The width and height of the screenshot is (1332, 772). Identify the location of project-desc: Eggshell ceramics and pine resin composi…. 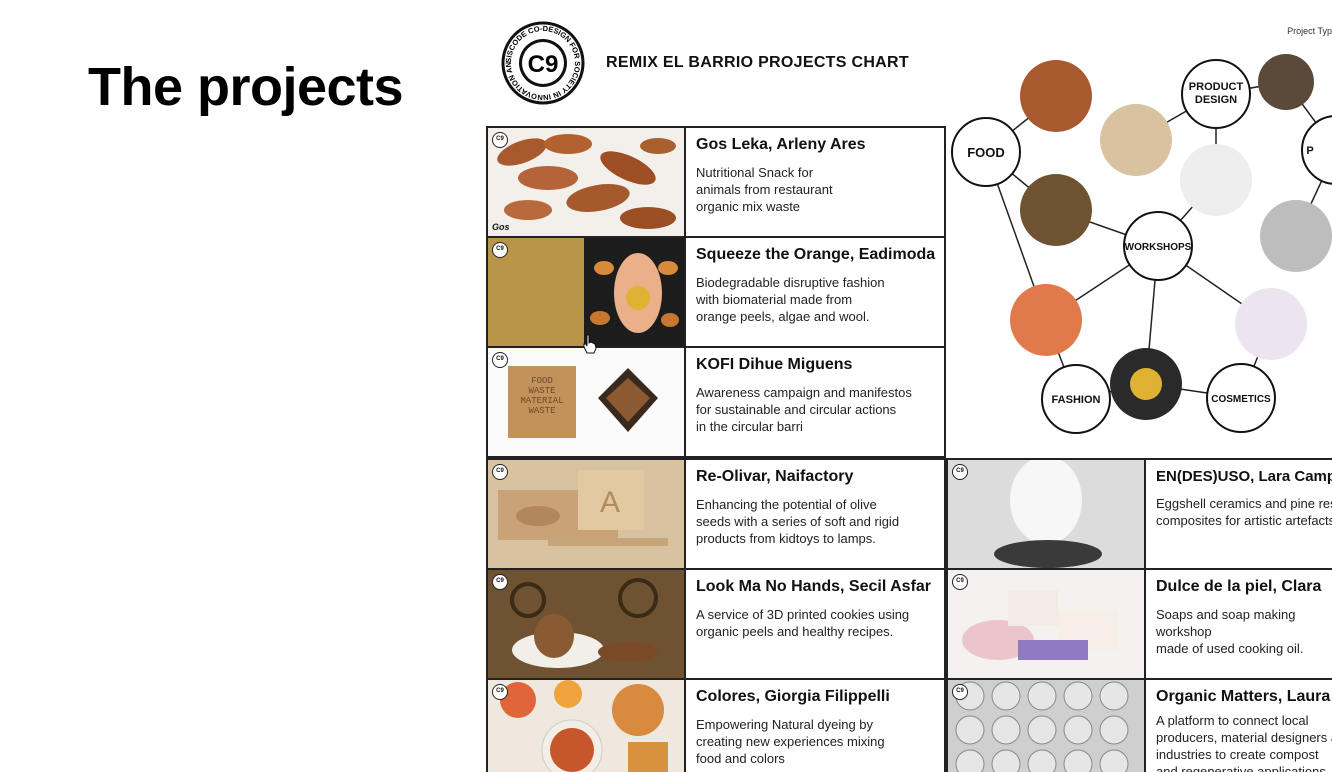
(1244, 512).